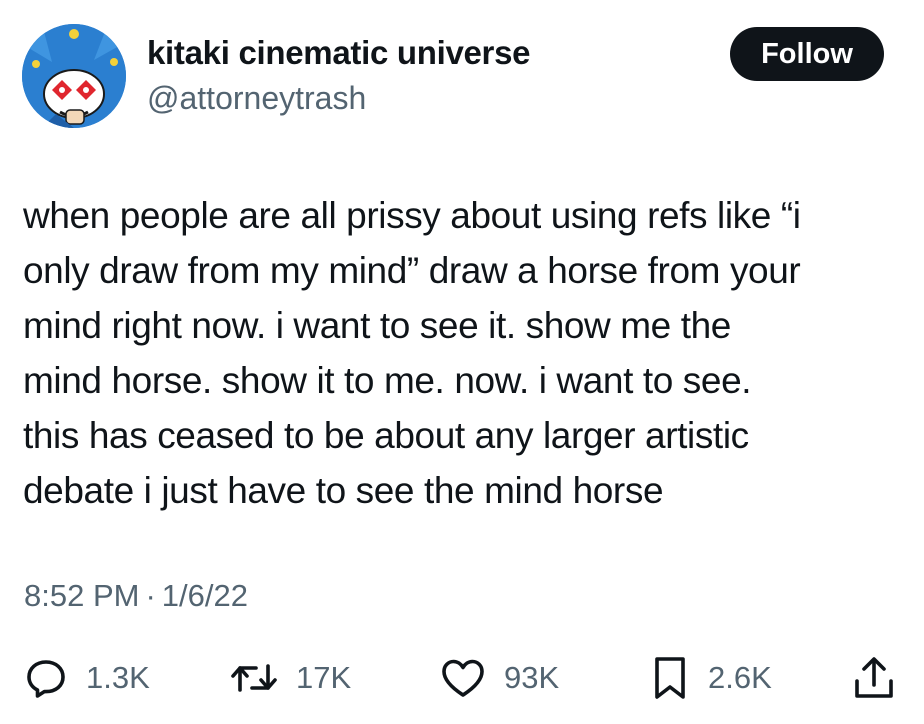  What do you see at coordinates (343, 490) in the screenshot?
I see `tweet-text-line: debate i just have to see the mind horse` at bounding box center [343, 490].